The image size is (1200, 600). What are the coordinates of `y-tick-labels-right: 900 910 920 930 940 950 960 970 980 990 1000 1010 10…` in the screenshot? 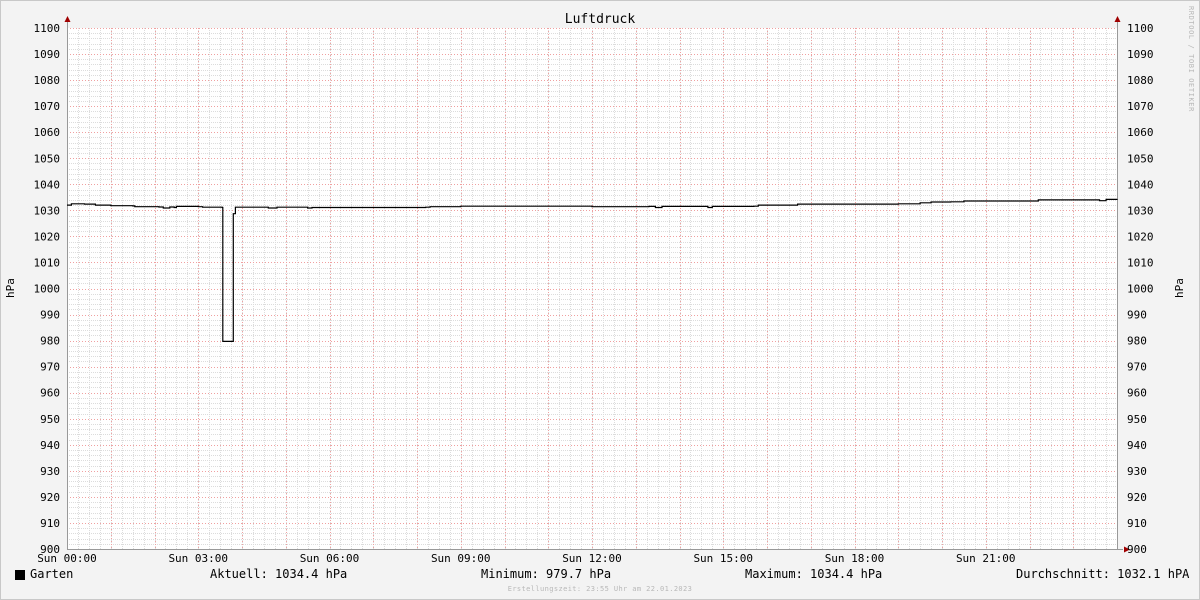 It's located at (1140, 289).